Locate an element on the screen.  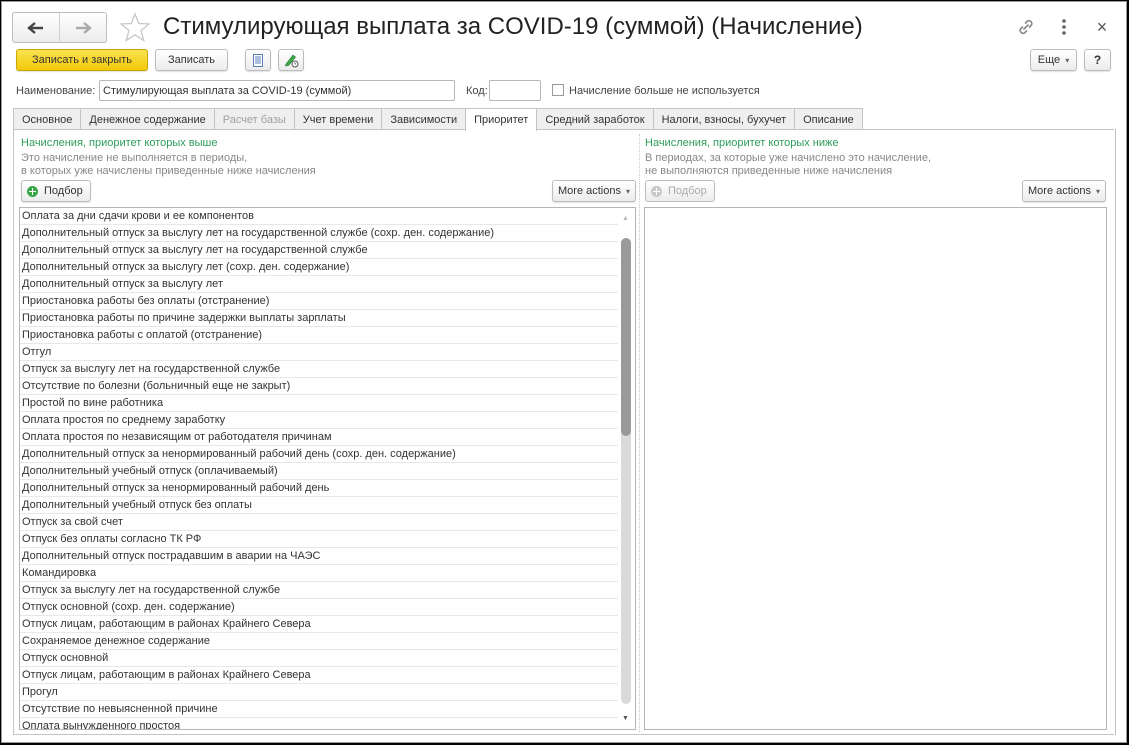
list-item: Прогул is located at coordinates (319, 692).